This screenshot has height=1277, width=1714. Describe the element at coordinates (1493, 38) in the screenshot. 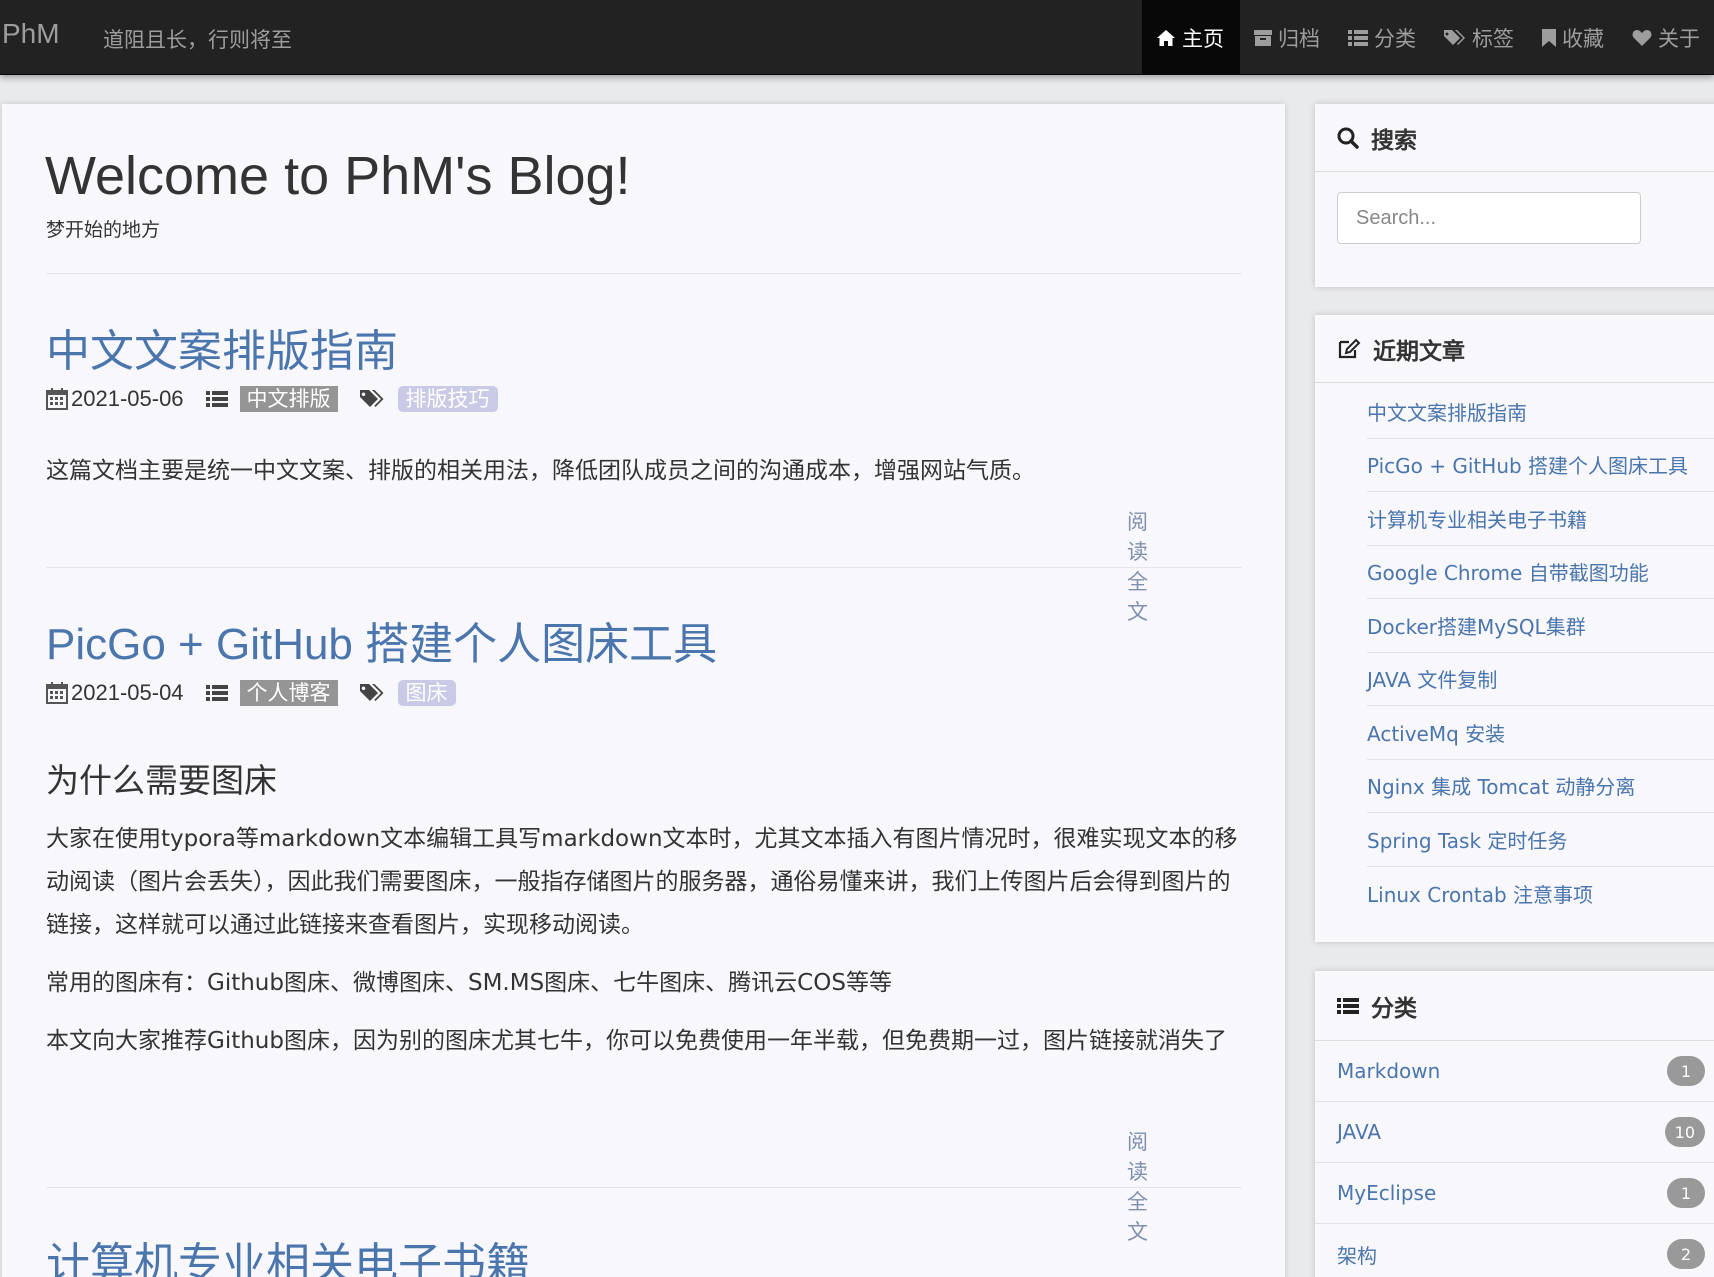

I see `nav-item-label: 标签` at that location.